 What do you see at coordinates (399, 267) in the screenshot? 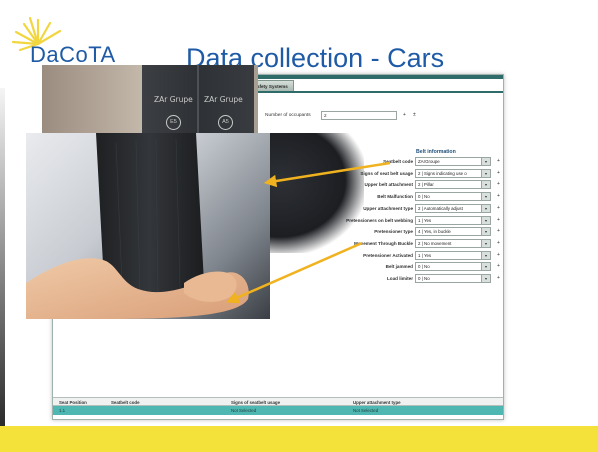
I see `belt-field-label: Belt jammed` at bounding box center [399, 267].